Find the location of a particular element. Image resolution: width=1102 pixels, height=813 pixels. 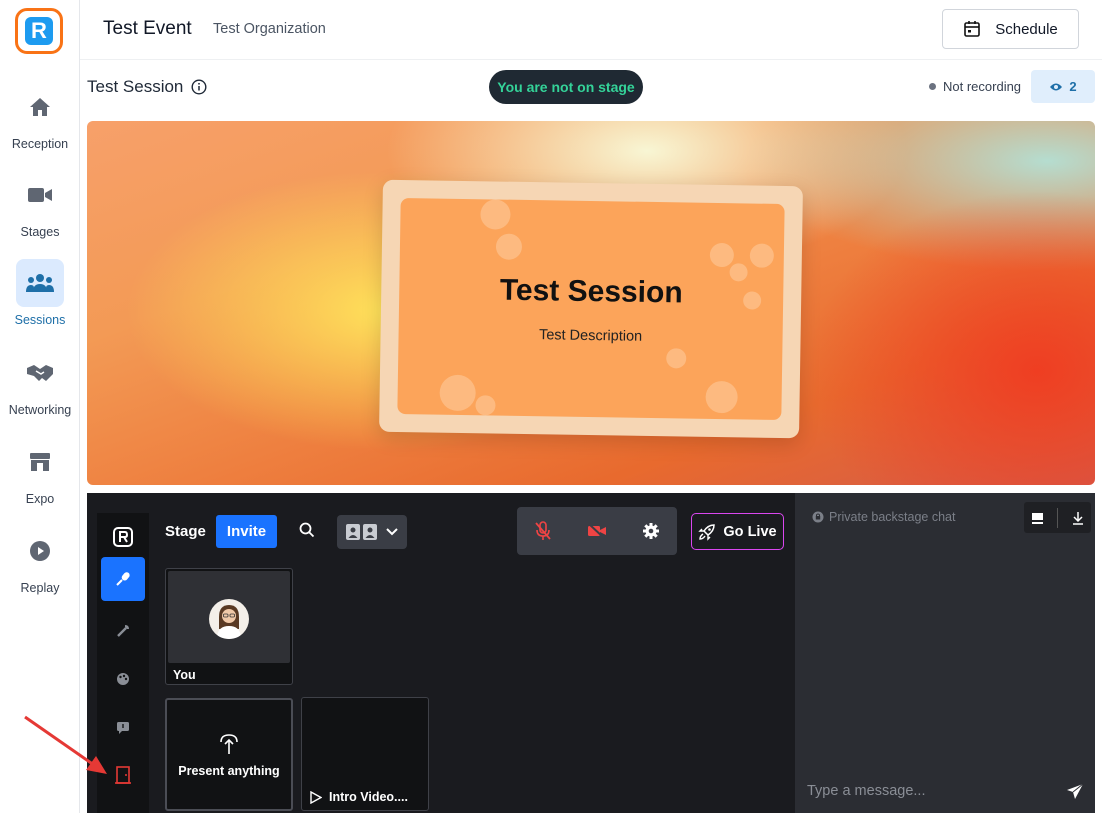

recording-status-text: Not recording is located at coordinates (982, 86).